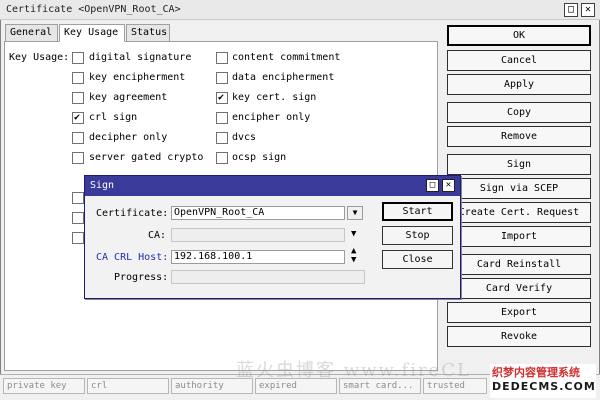 The height and width of the screenshot is (400, 600). Describe the element at coordinates (222, 78) in the screenshot. I see `checkbox-data-encipherment` at that location.